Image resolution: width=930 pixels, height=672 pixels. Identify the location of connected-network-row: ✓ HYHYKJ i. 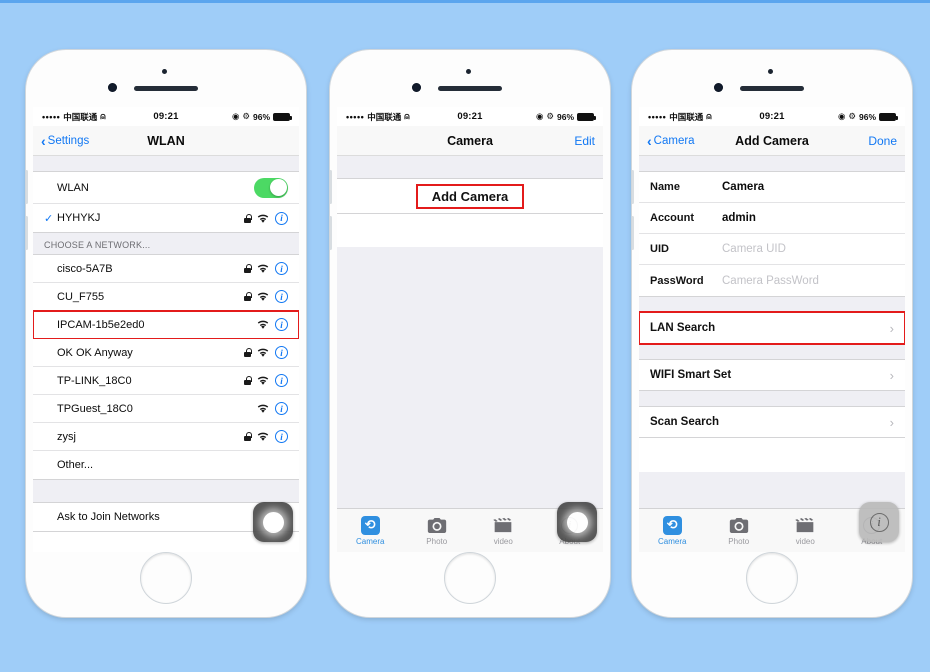
(166, 218).